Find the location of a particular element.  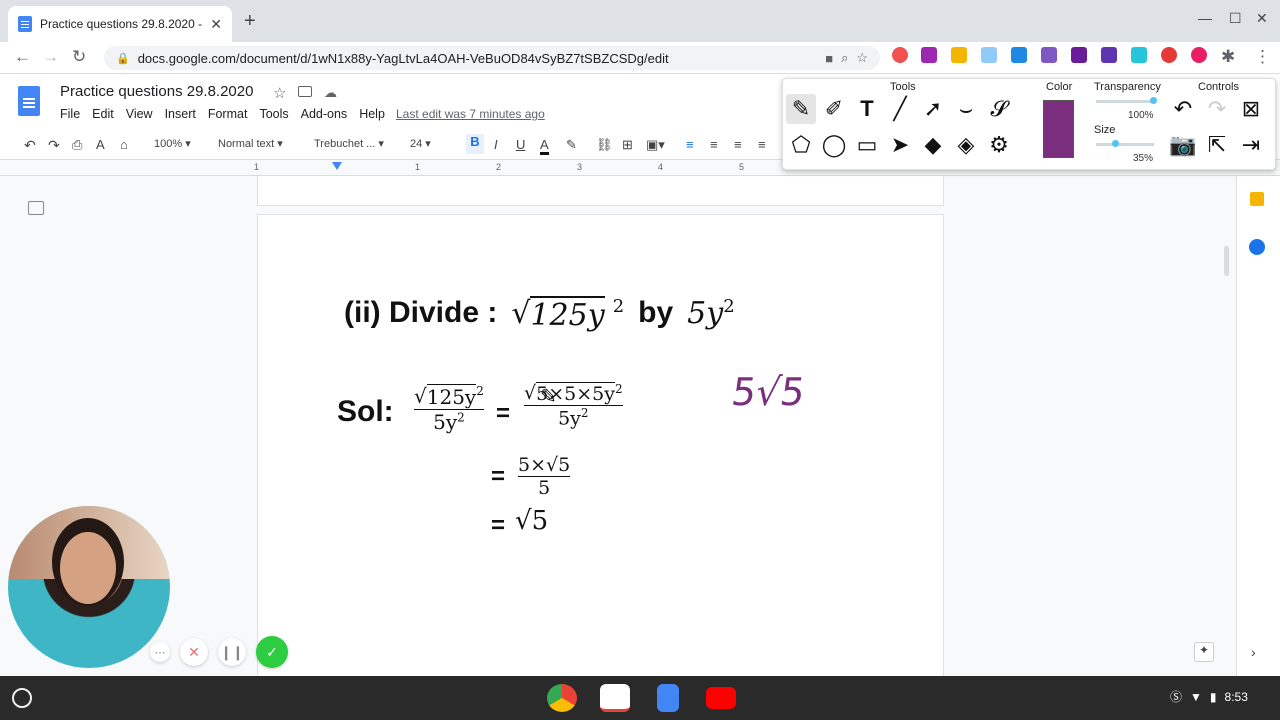

youtube-app-icon is located at coordinates (721, 698).